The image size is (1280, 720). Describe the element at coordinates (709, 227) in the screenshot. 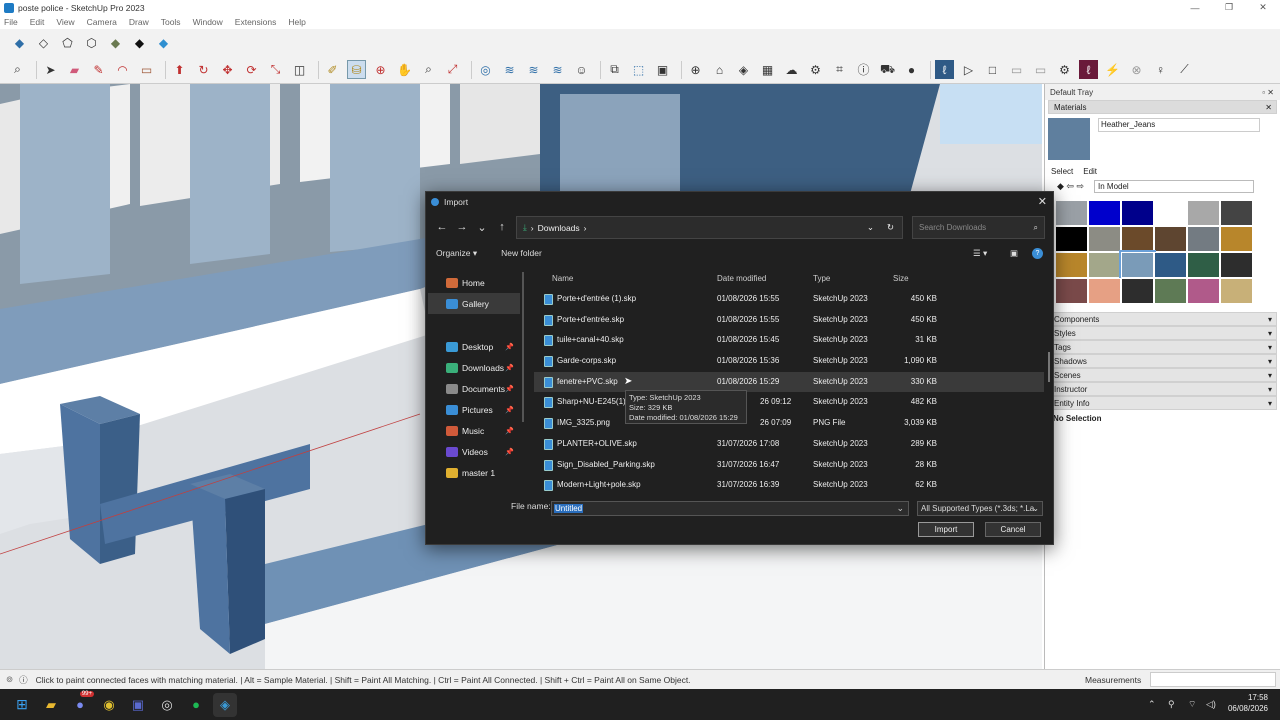

I see `address-bar: ⤓ › Downloads › ⌄ ↻` at that location.